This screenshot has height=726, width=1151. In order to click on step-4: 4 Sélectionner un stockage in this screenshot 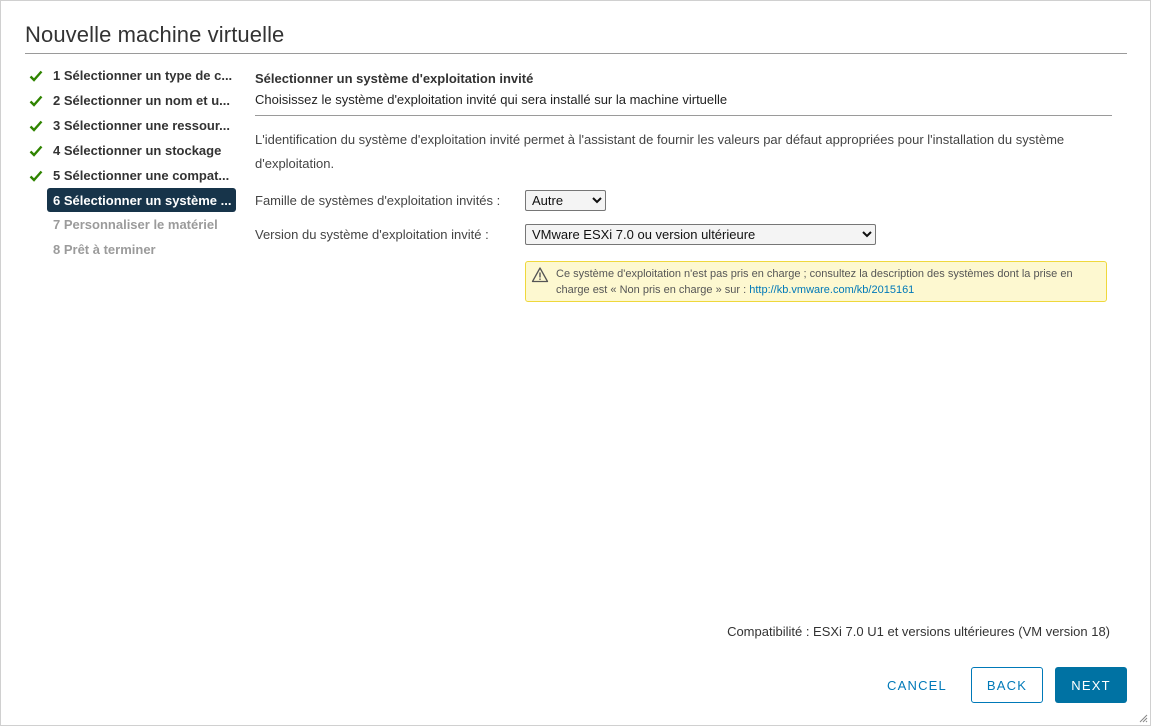, I will do `click(132, 150)`.